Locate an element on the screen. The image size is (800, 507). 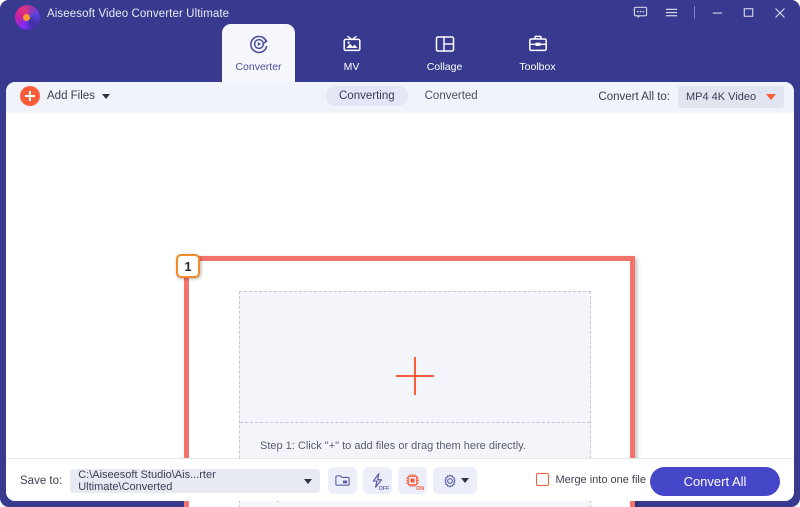
convert-all-to-label: Convert All to: is located at coordinates (634, 97).